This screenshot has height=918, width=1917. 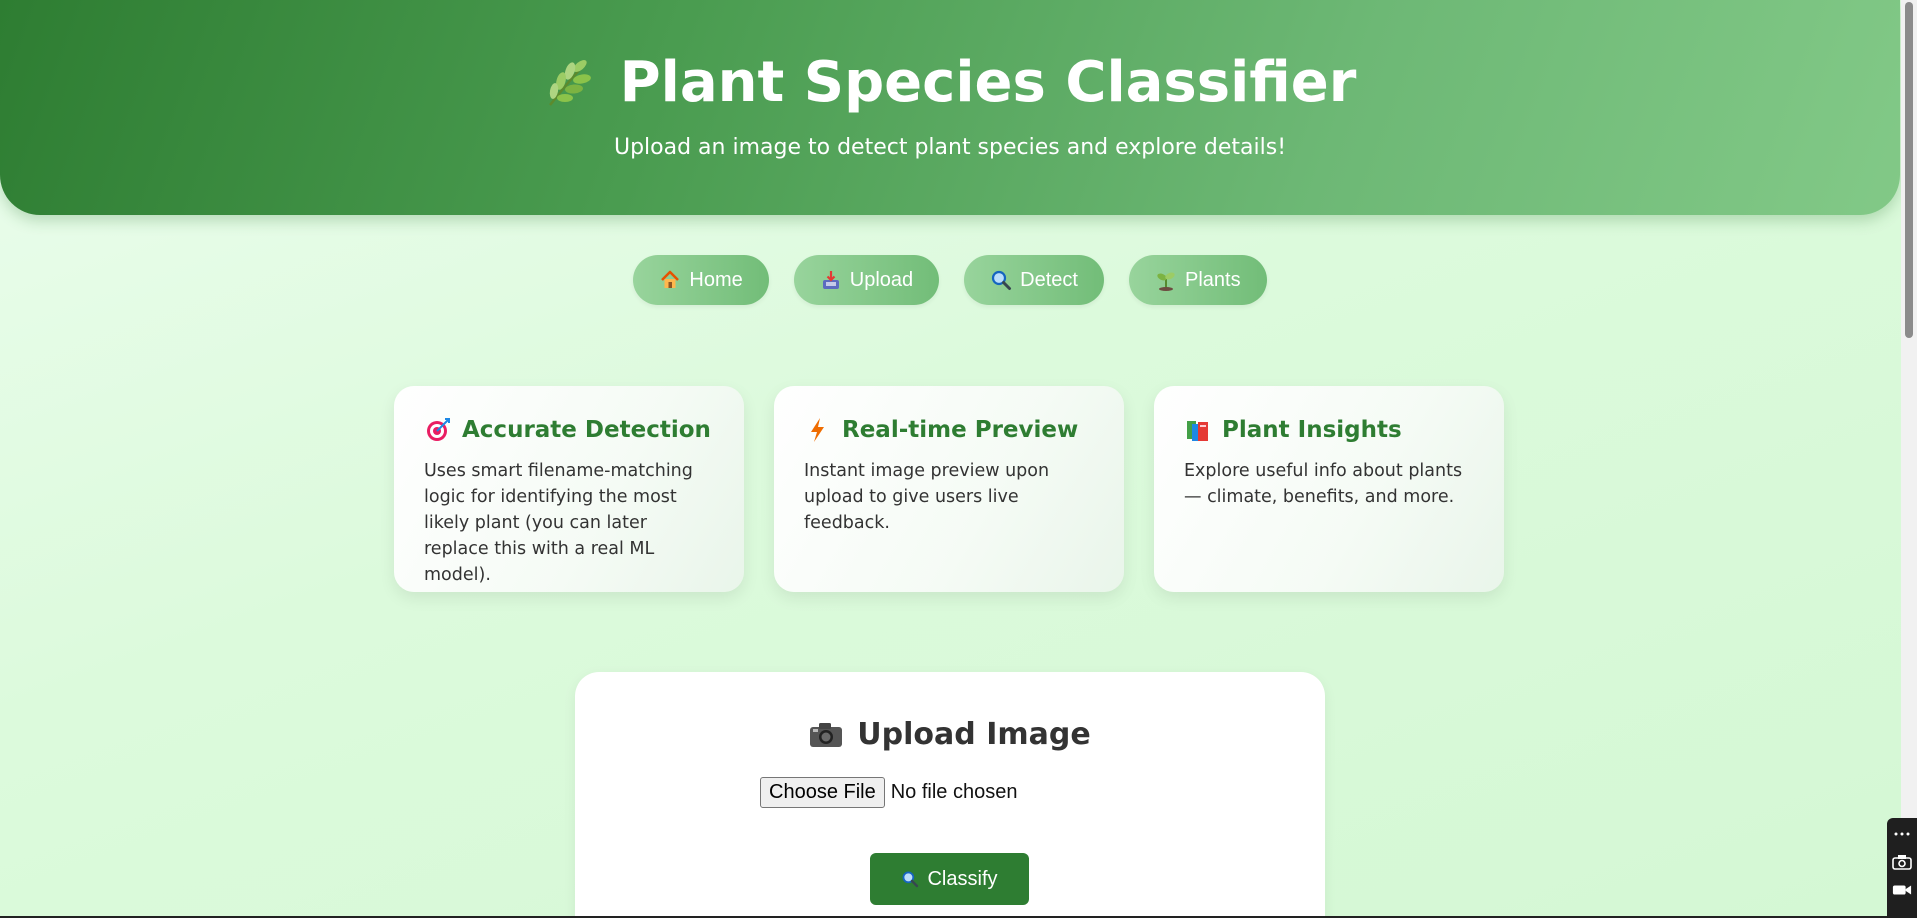 I want to click on choose-file-button: Choose File, so click(x=822, y=792).